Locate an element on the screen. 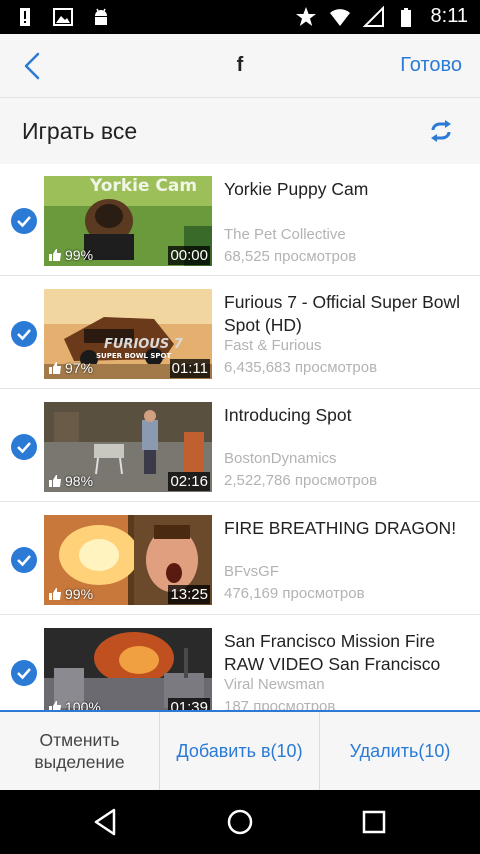 This screenshot has width=480, height=854. video-channel: The Pet Collective is located at coordinates (285, 234).